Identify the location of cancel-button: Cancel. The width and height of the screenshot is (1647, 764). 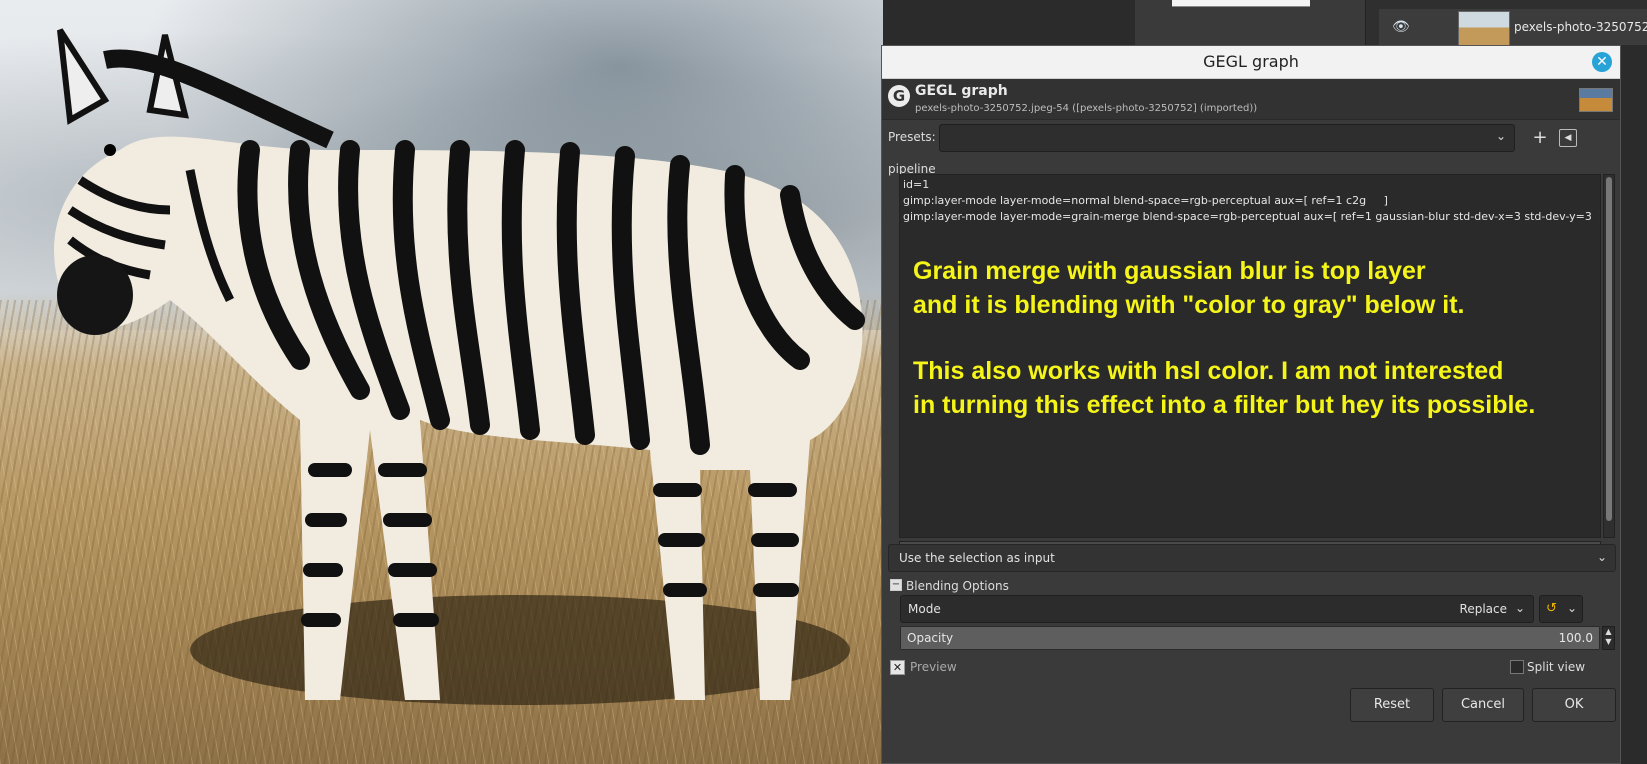
(1483, 705).